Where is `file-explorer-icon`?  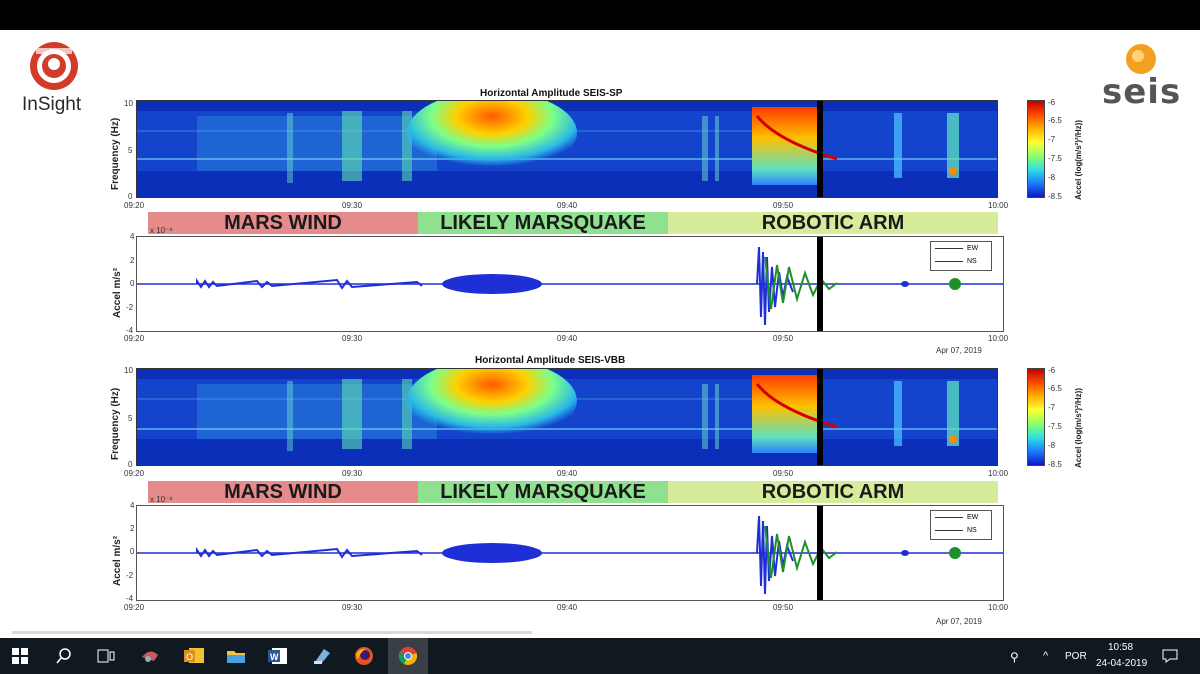 file-explorer-icon is located at coordinates (236, 656).